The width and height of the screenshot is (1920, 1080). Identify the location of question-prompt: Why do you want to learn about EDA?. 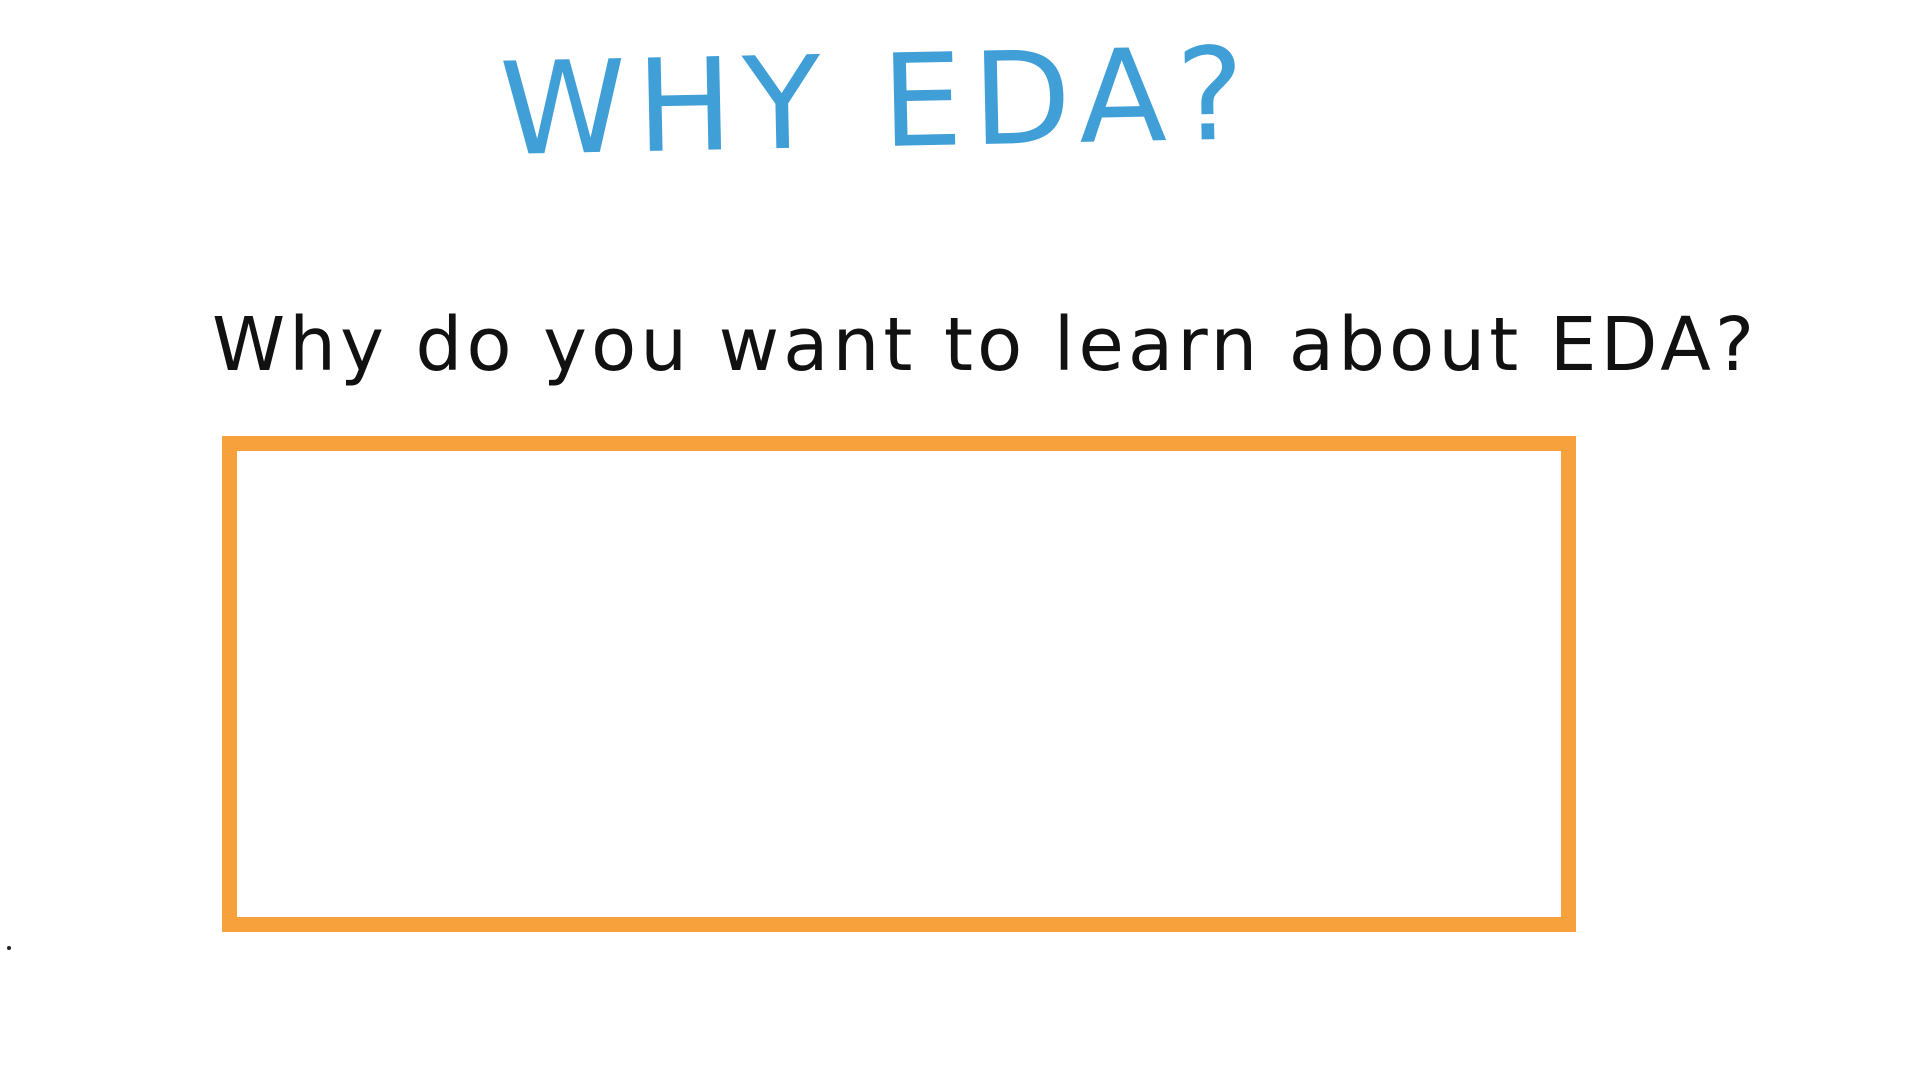
(985, 345).